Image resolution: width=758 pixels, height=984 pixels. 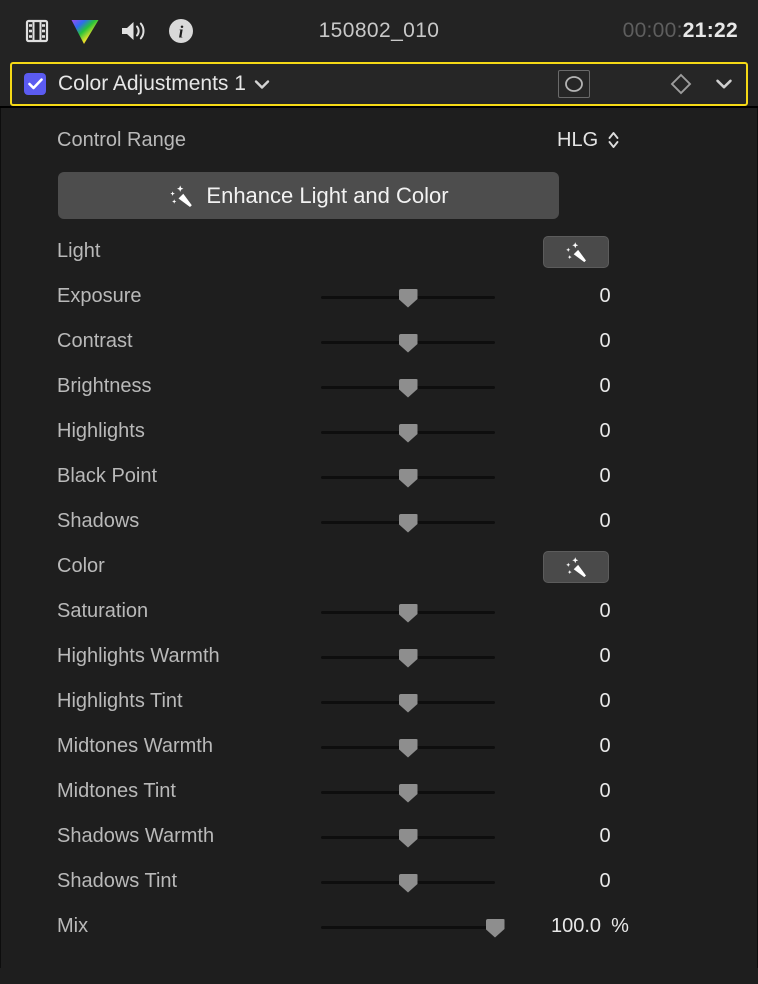 What do you see at coordinates (605, 296) in the screenshot?
I see `param-exposure-value: 0` at bounding box center [605, 296].